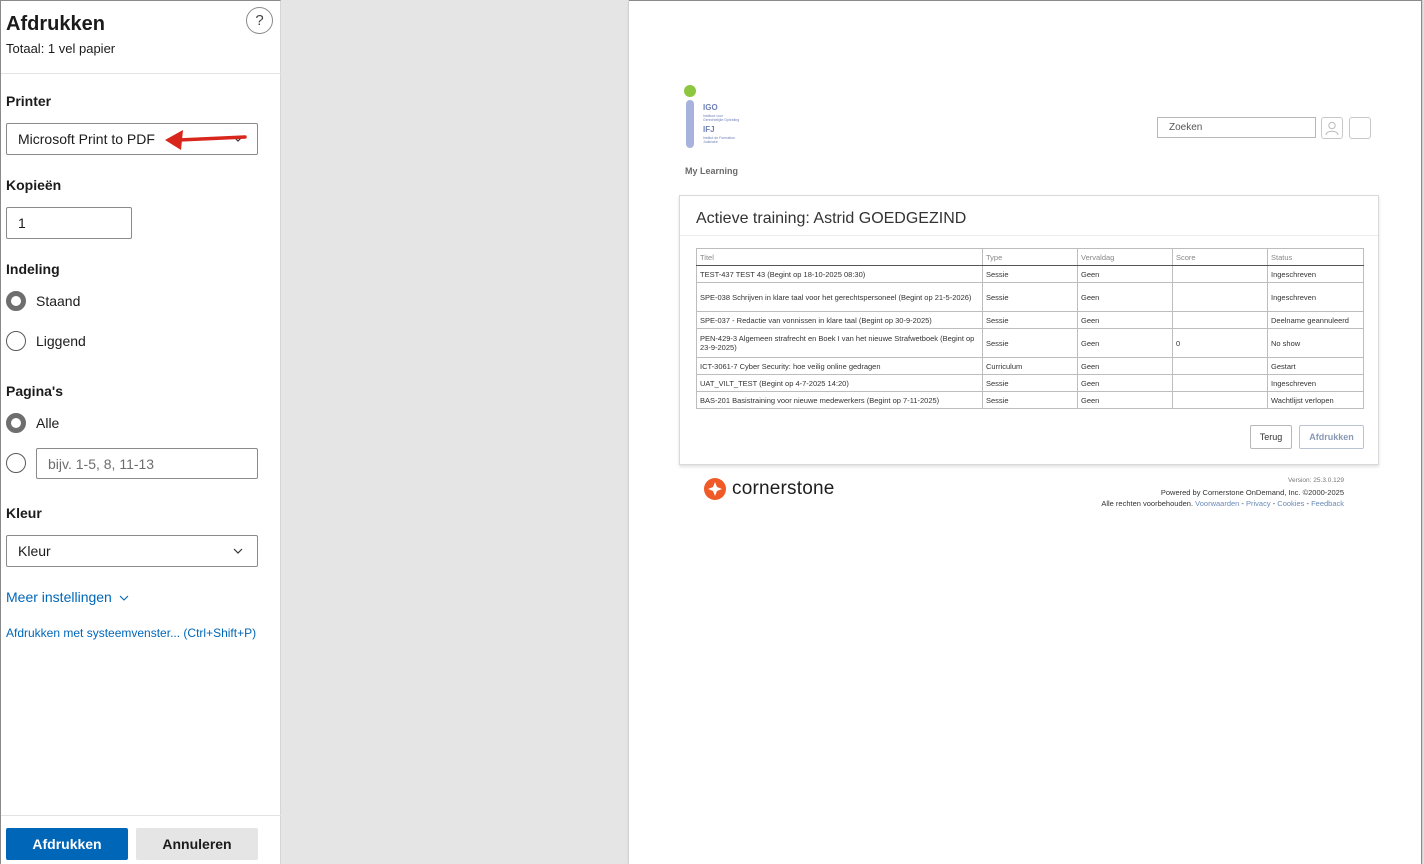 This screenshot has height=864, width=1424. What do you see at coordinates (1258, 503) in the screenshot?
I see `link-privacy: Privacy` at bounding box center [1258, 503].